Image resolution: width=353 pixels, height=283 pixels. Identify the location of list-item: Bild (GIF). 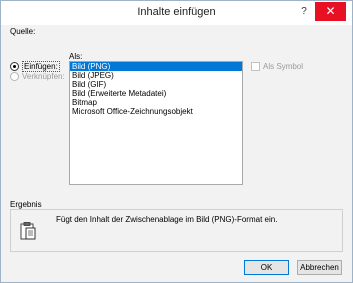
(156, 84).